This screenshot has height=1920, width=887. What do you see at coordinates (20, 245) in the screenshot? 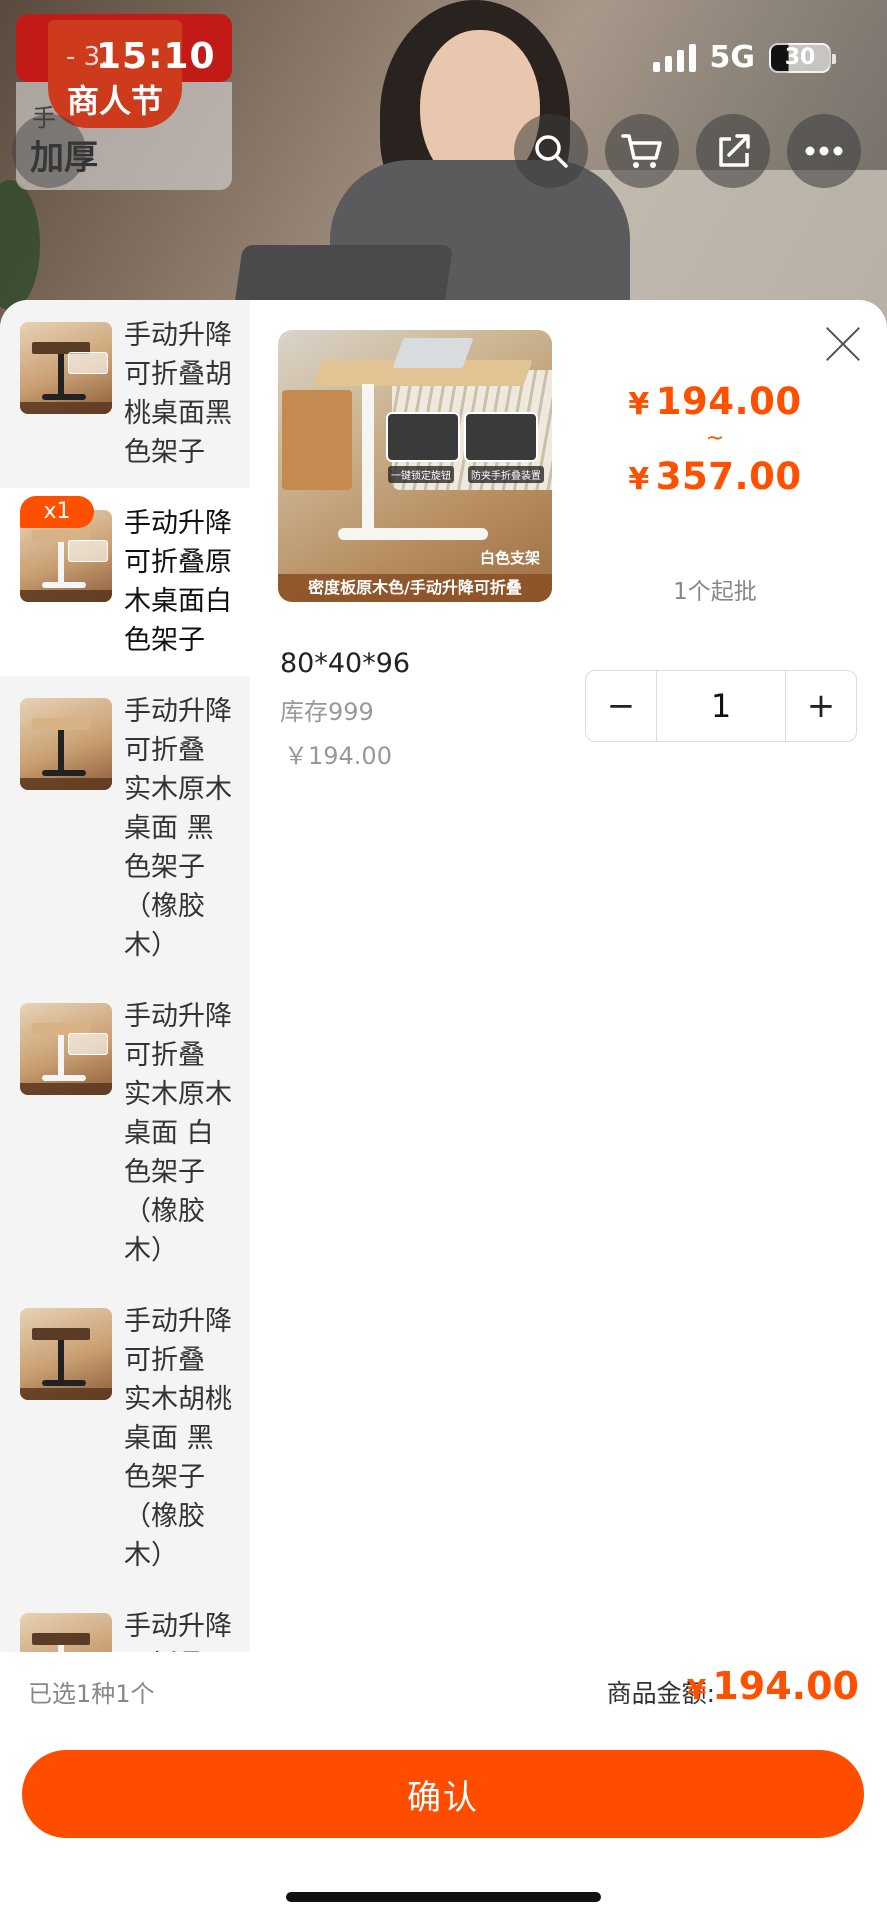
I see `plant-decoration` at bounding box center [20, 245].